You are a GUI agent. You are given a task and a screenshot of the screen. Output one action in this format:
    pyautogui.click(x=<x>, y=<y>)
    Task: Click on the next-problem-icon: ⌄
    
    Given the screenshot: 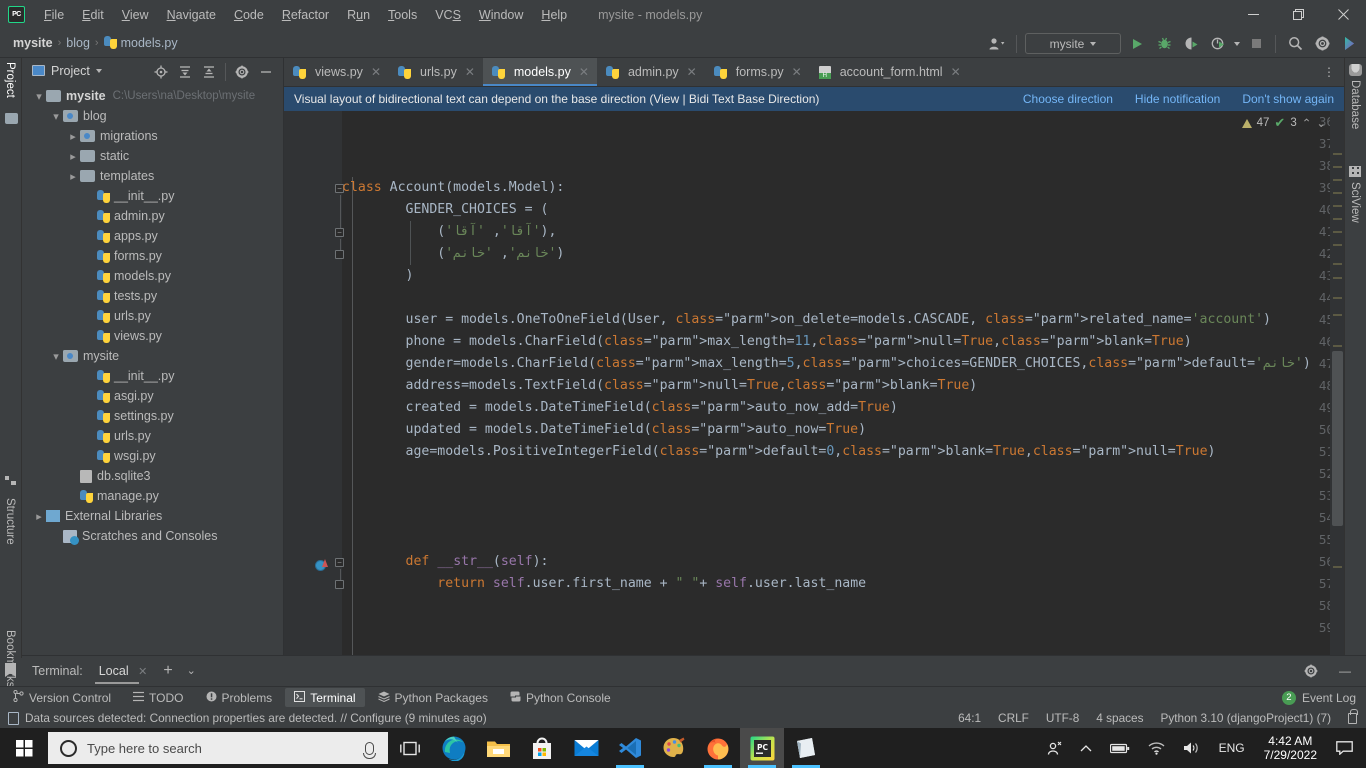 What is the action you would take?
    pyautogui.click(x=1321, y=123)
    